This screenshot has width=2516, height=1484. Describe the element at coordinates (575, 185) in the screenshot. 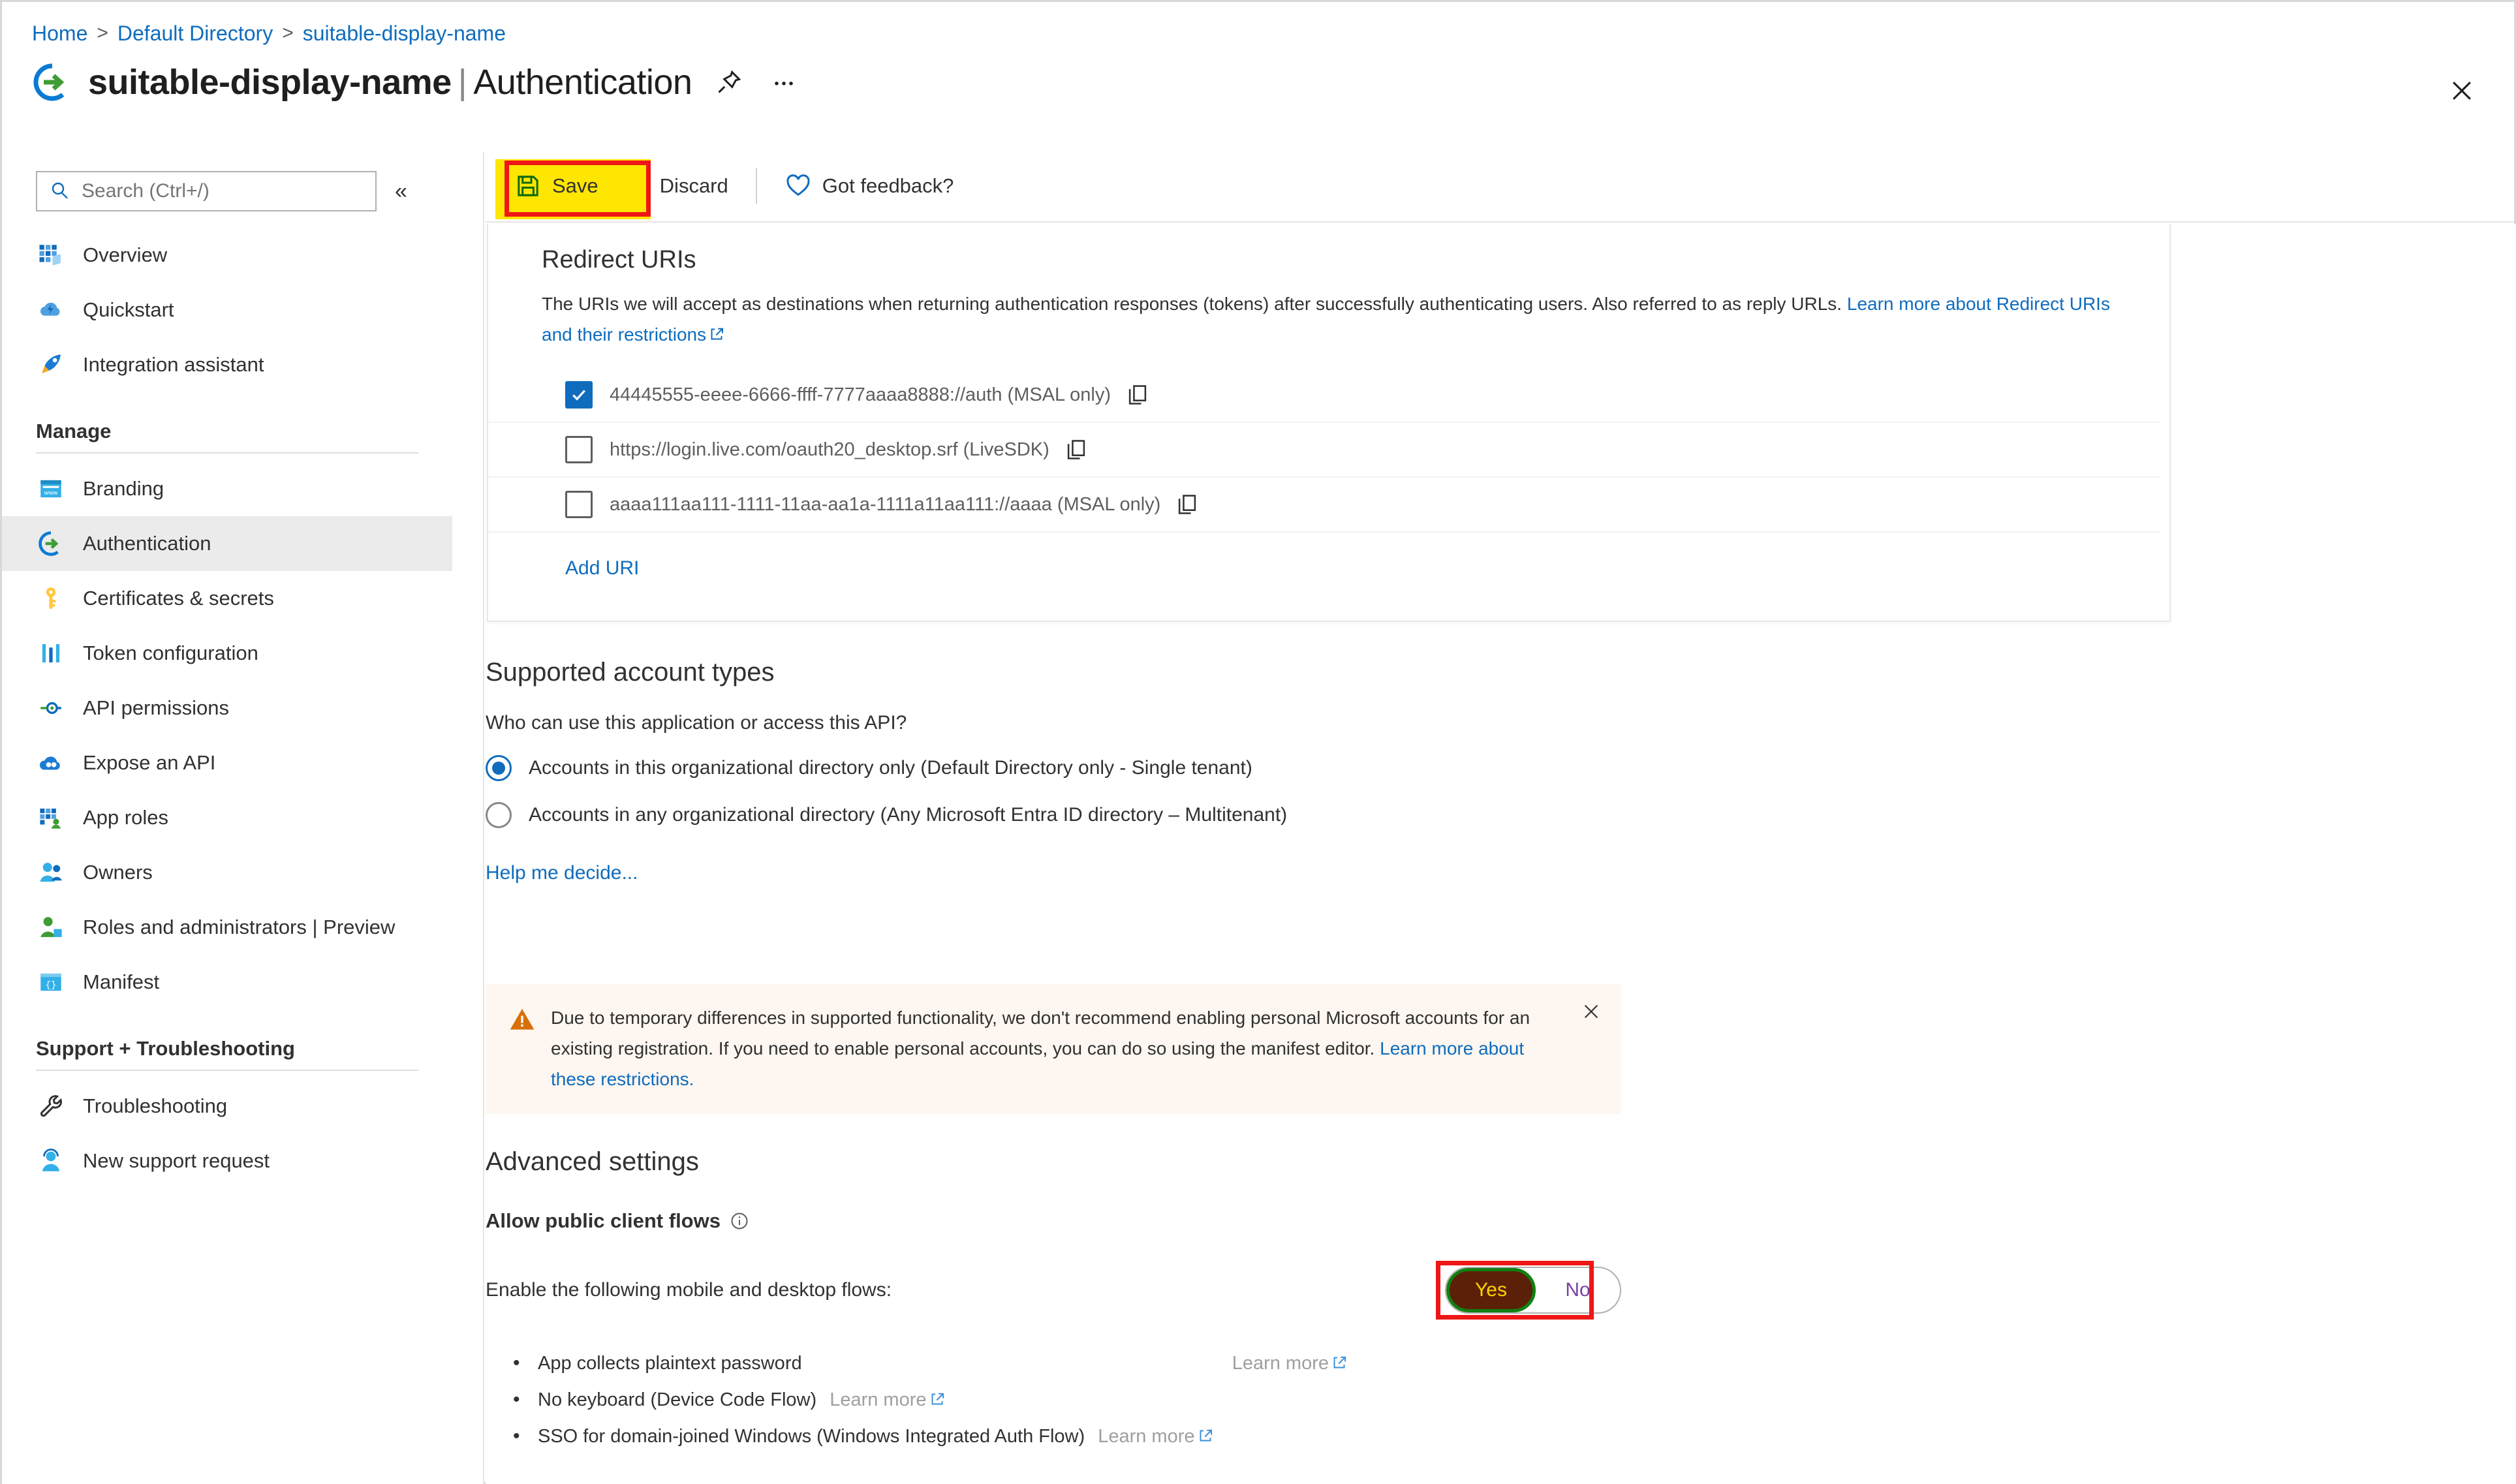

I see `save-button-label: Save` at that location.